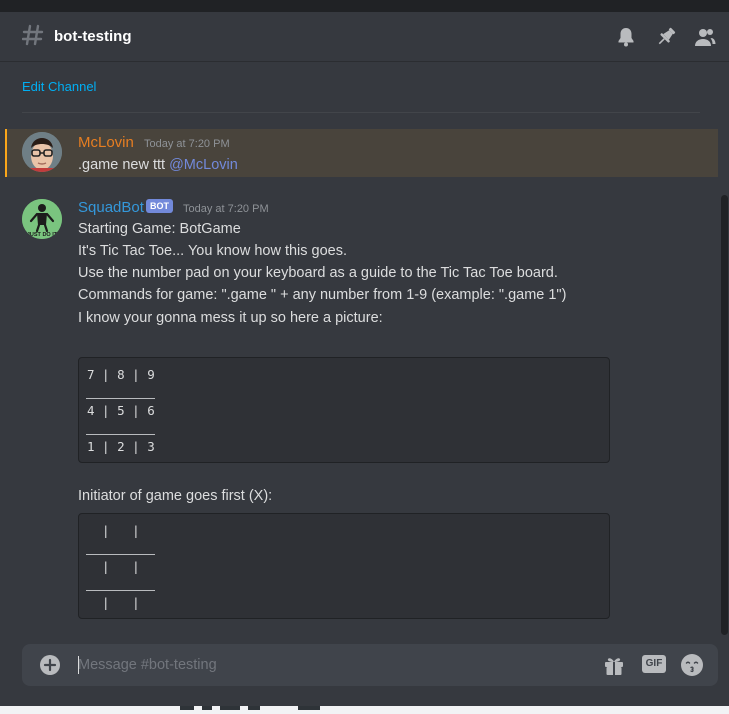 Image resolution: width=729 pixels, height=714 pixels. What do you see at coordinates (42, 235) in the screenshot?
I see `avatar-text: JUST DO IT` at bounding box center [42, 235].